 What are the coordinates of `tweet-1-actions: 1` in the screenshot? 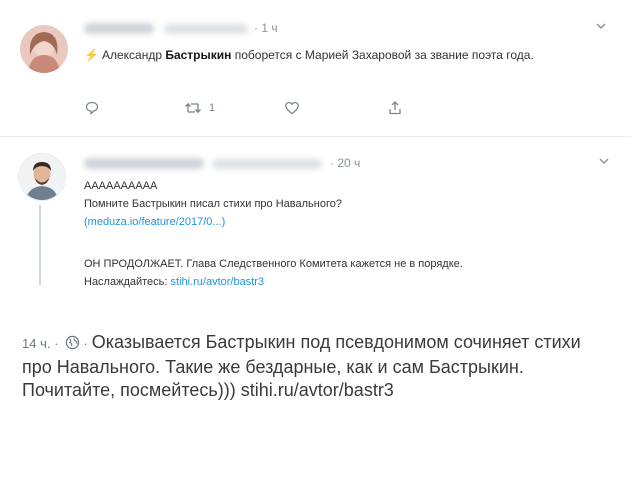 It's located at (249, 108).